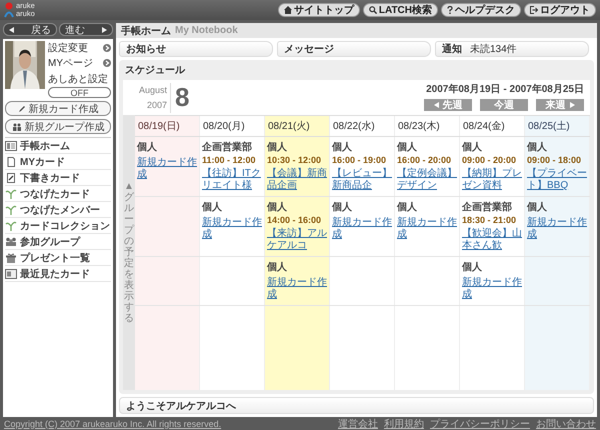  I want to click on event-link: 【往訪】ITクリエイト様, so click(232, 180).